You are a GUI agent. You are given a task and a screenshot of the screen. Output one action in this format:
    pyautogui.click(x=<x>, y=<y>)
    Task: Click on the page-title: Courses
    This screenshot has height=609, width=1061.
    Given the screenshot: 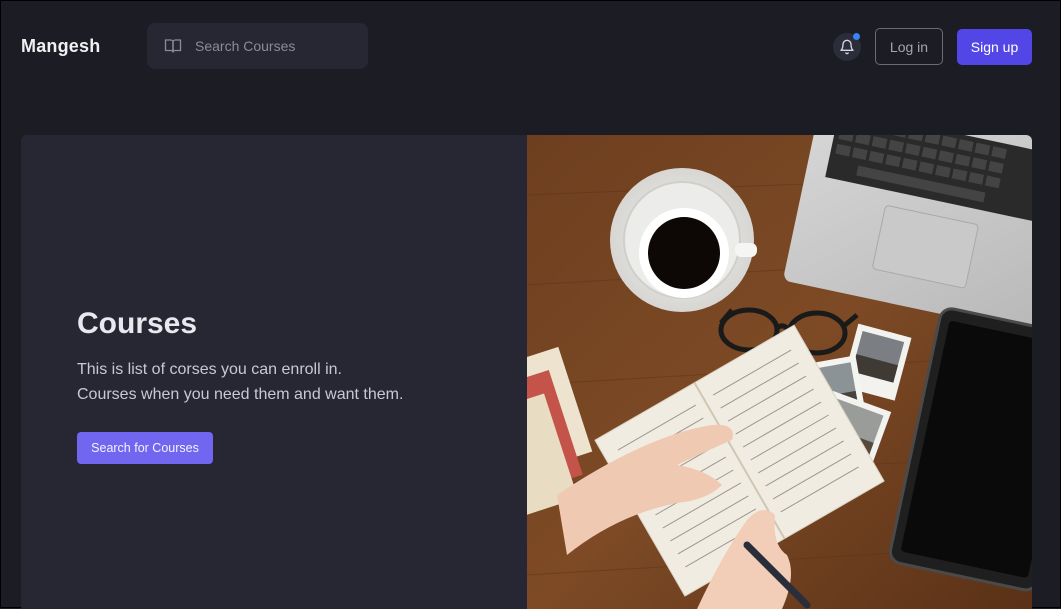 What is the action you would take?
    pyautogui.click(x=137, y=323)
    